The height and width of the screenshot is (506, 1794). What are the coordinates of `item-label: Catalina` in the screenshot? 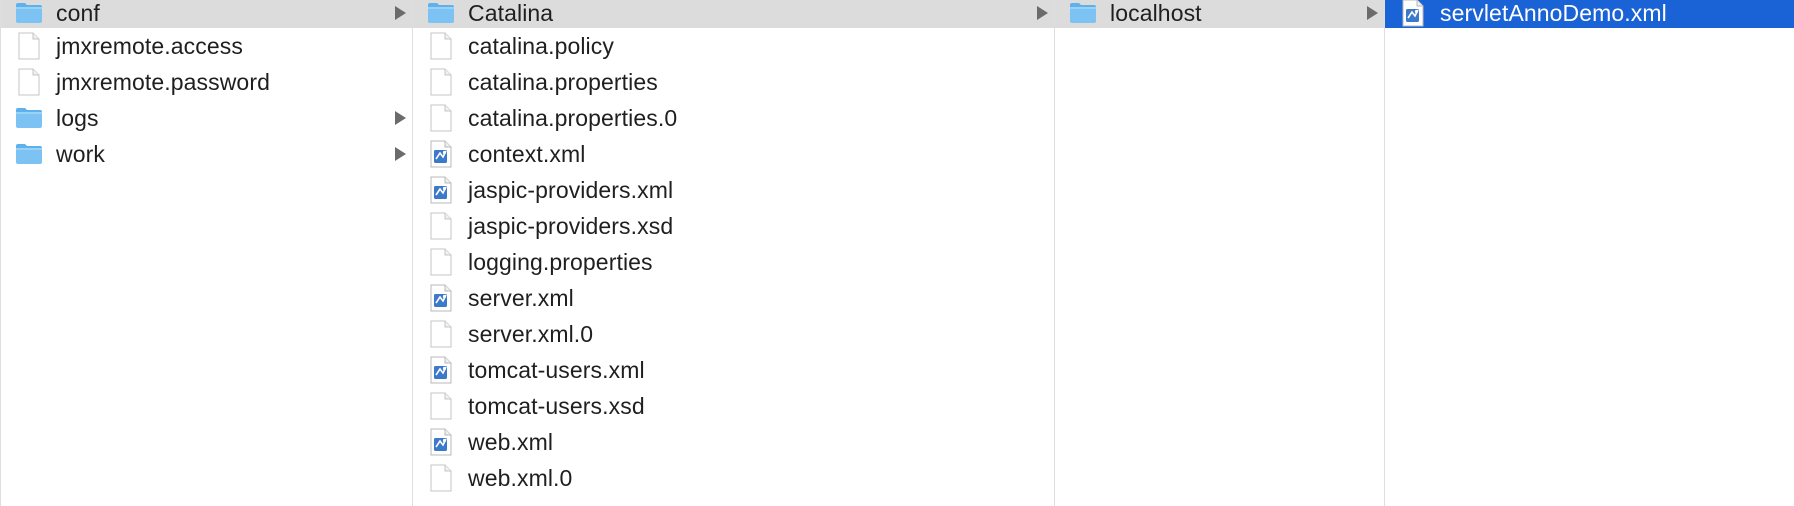 It's located at (511, 13).